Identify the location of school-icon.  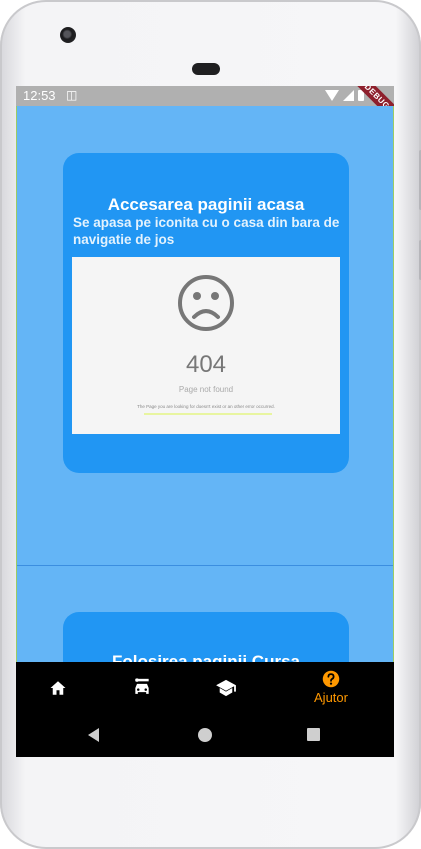
(226, 687).